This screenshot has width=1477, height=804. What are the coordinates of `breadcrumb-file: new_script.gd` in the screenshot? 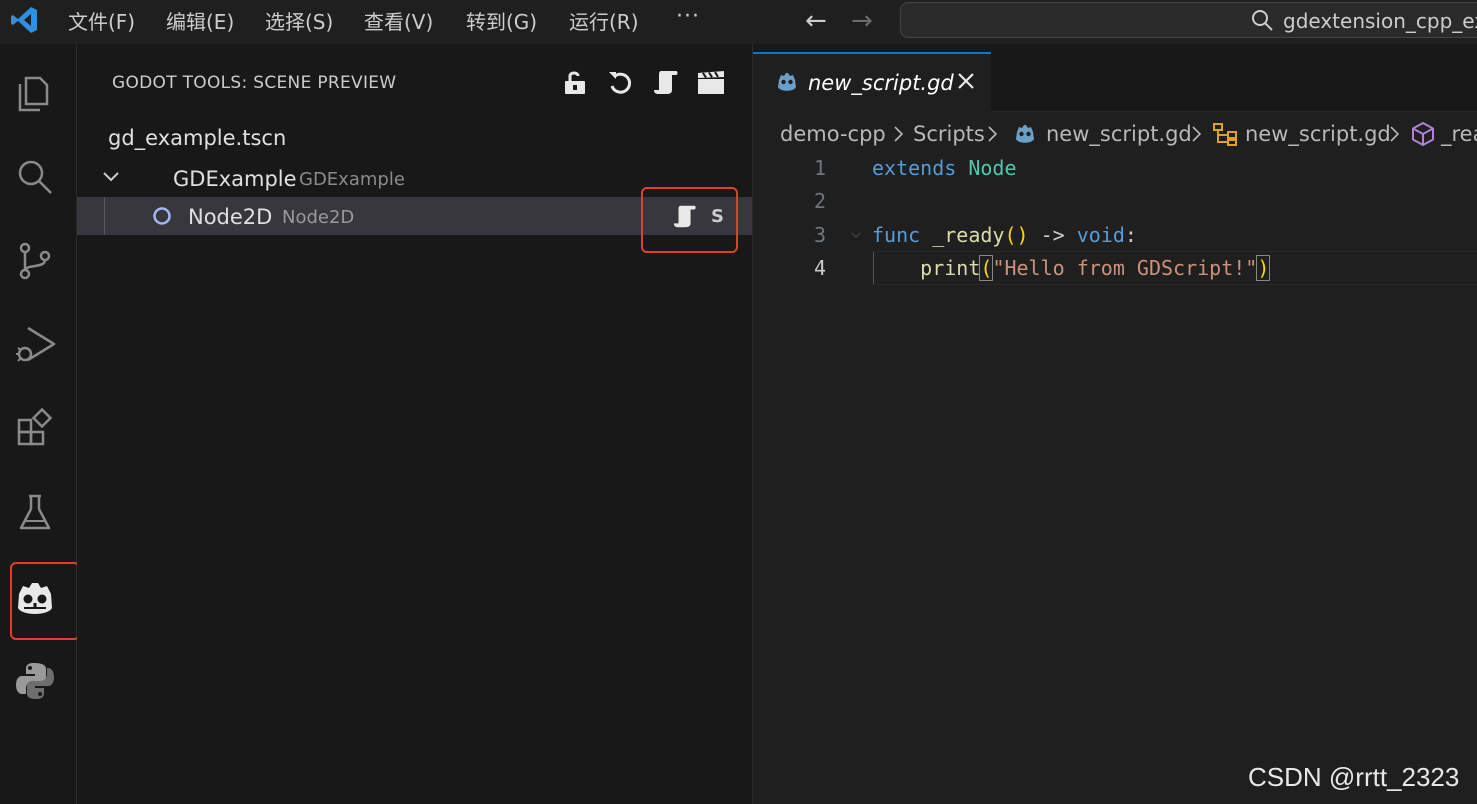 It's located at (1119, 134).